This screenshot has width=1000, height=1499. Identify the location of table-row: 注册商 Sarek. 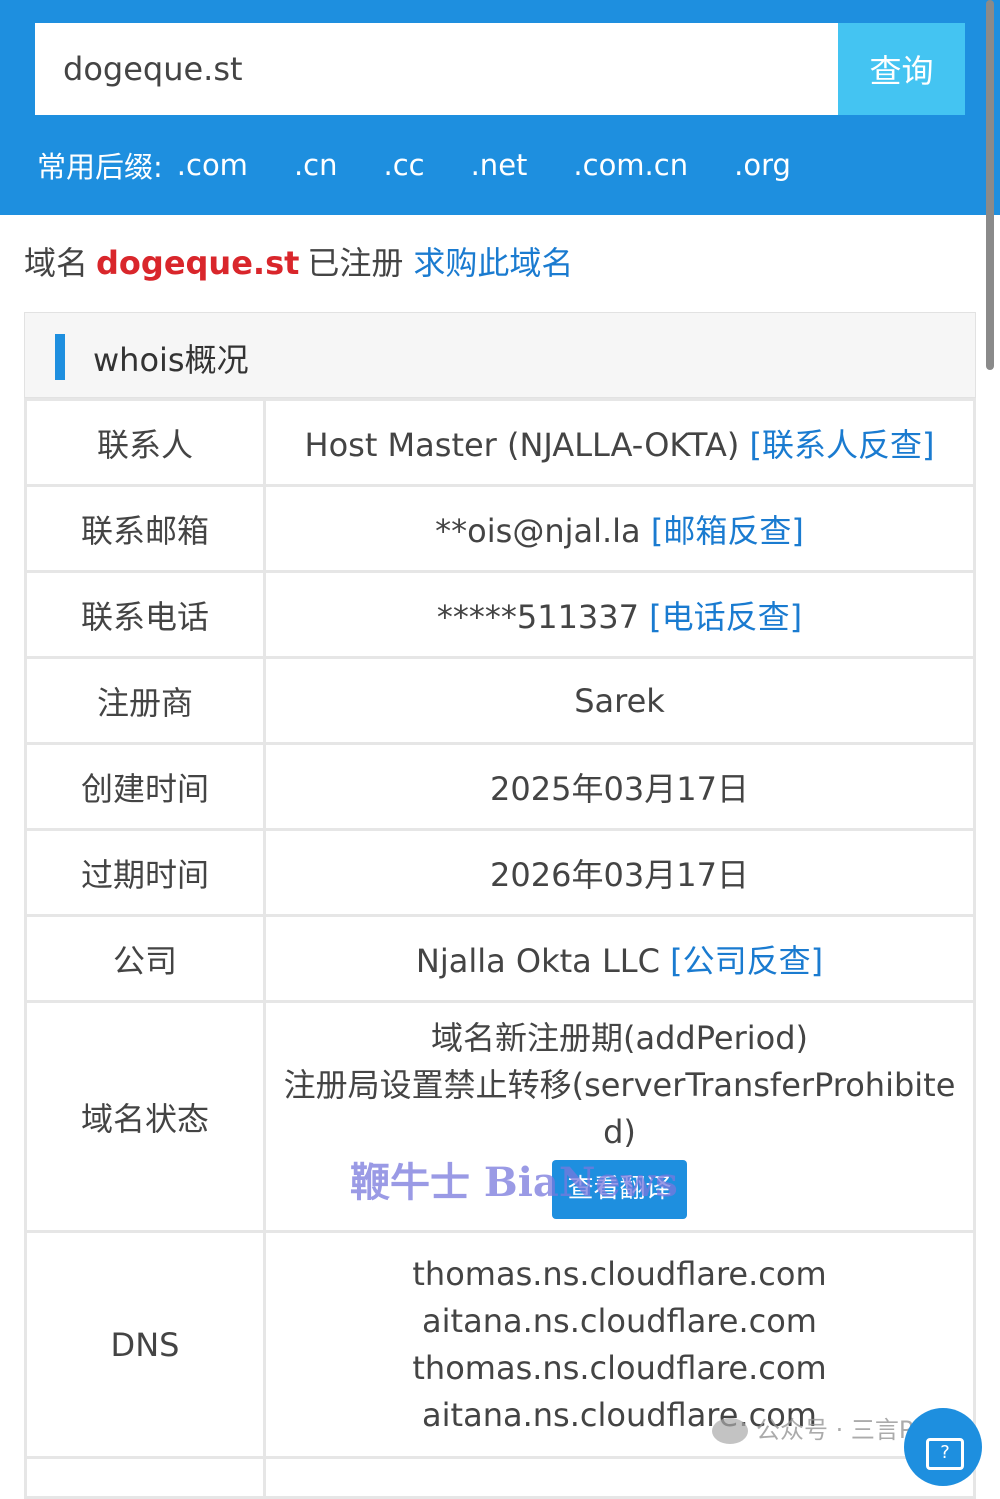
(500, 700).